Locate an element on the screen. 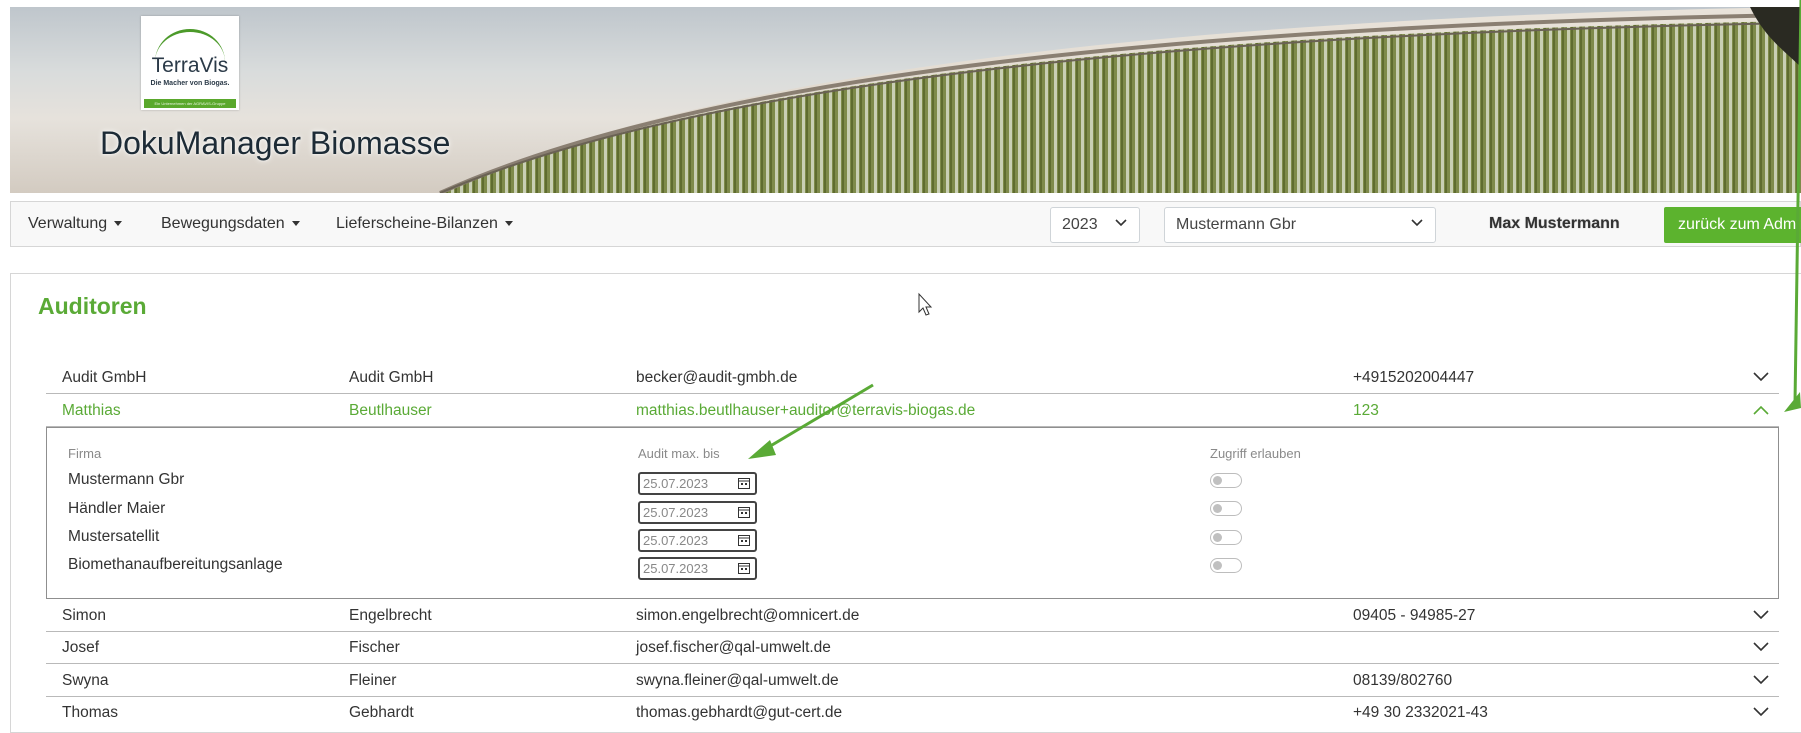 This screenshot has width=1801, height=733. column-header-allow-access: Zugriff erlauben is located at coordinates (1255, 453).